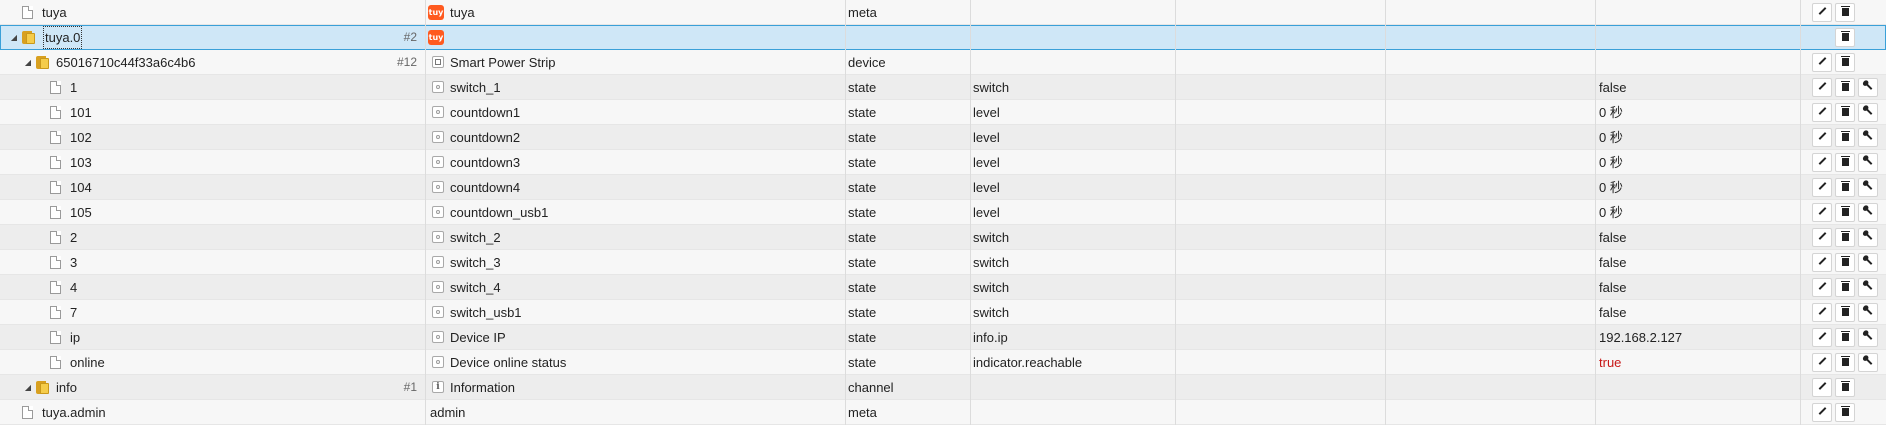 This screenshot has height=429, width=1886. What do you see at coordinates (126, 62) in the screenshot?
I see `object-id: 65016710c44f33a6c4b6` at bounding box center [126, 62].